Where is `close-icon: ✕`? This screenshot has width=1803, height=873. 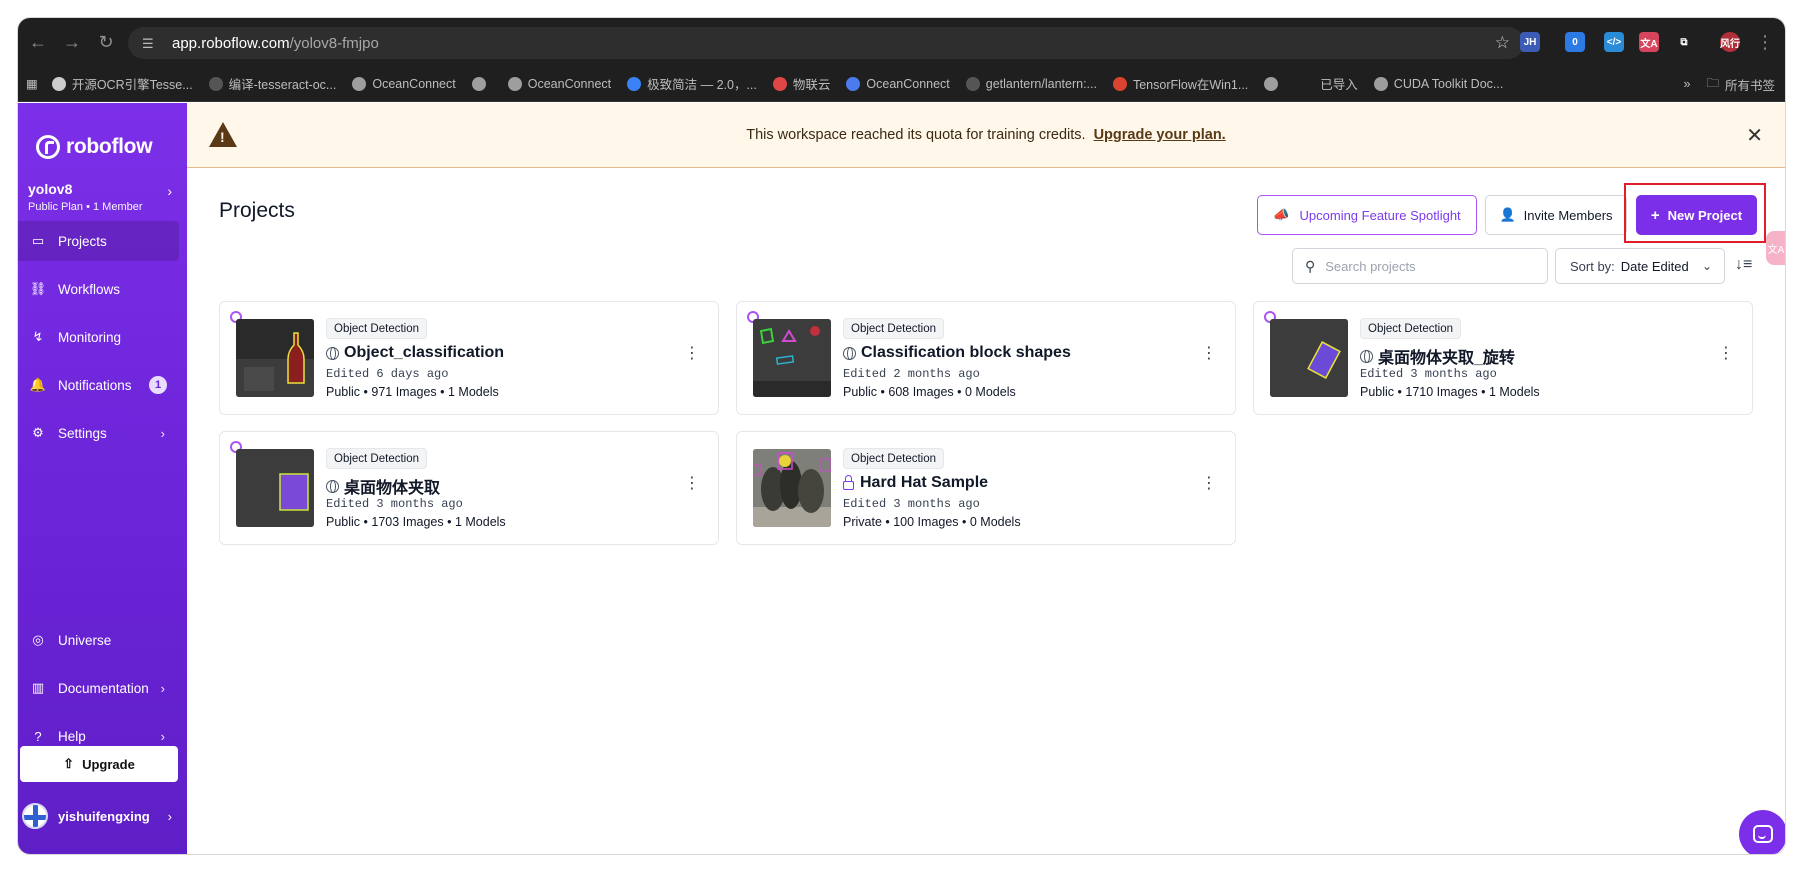
close-icon: ✕ is located at coordinates (1754, 135).